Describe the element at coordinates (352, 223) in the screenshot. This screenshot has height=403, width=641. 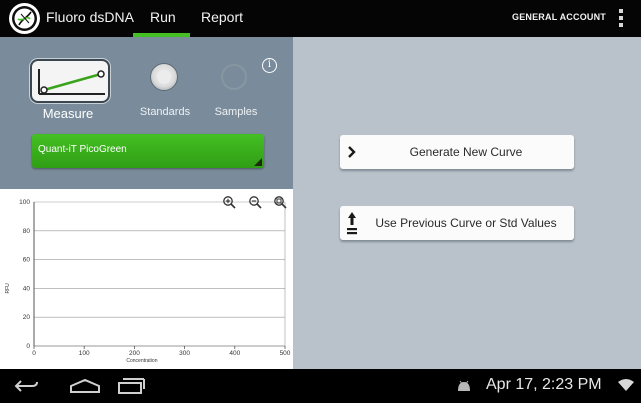
I see `upload-icon` at that location.